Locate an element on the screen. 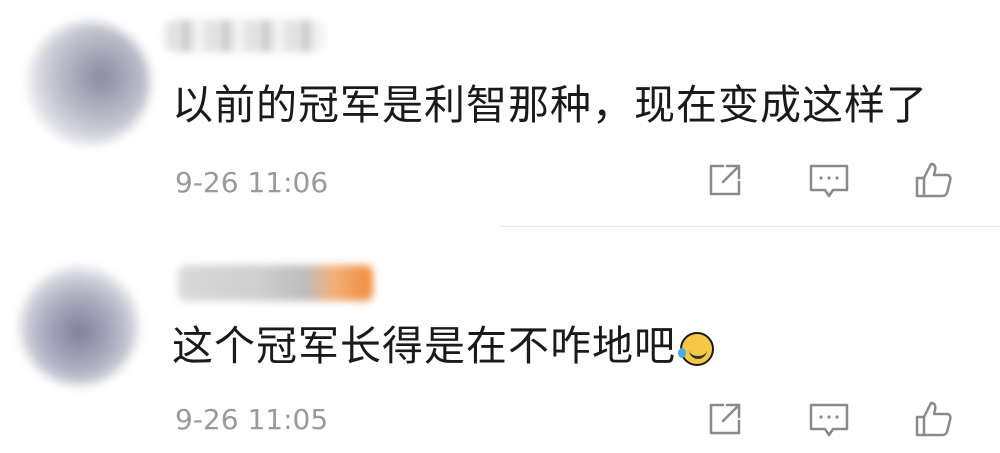 This screenshot has width=1000, height=453. comment-timestamp: 9-26 11:05 is located at coordinates (252, 419).